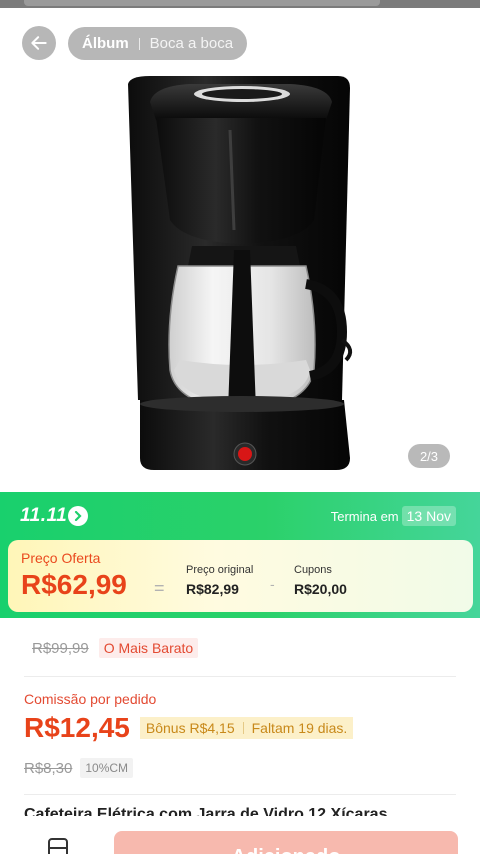 Image resolution: width=480 pixels, height=854 pixels. Describe the element at coordinates (286, 842) in the screenshot. I see `add-button: Adicionado` at that location.